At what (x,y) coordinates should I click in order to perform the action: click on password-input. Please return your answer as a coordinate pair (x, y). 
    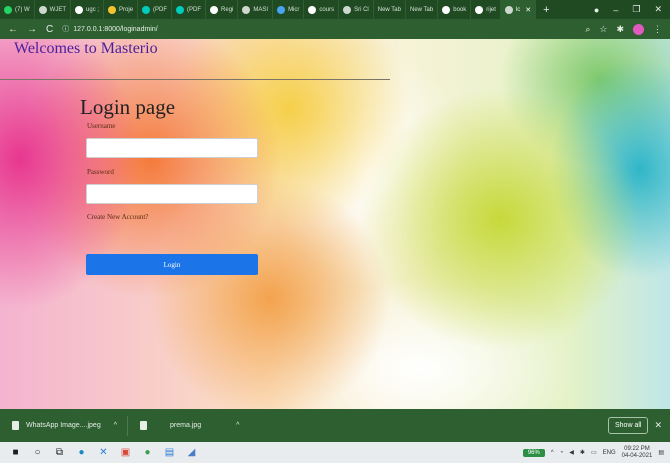
    Looking at the image, I should click on (172, 194).